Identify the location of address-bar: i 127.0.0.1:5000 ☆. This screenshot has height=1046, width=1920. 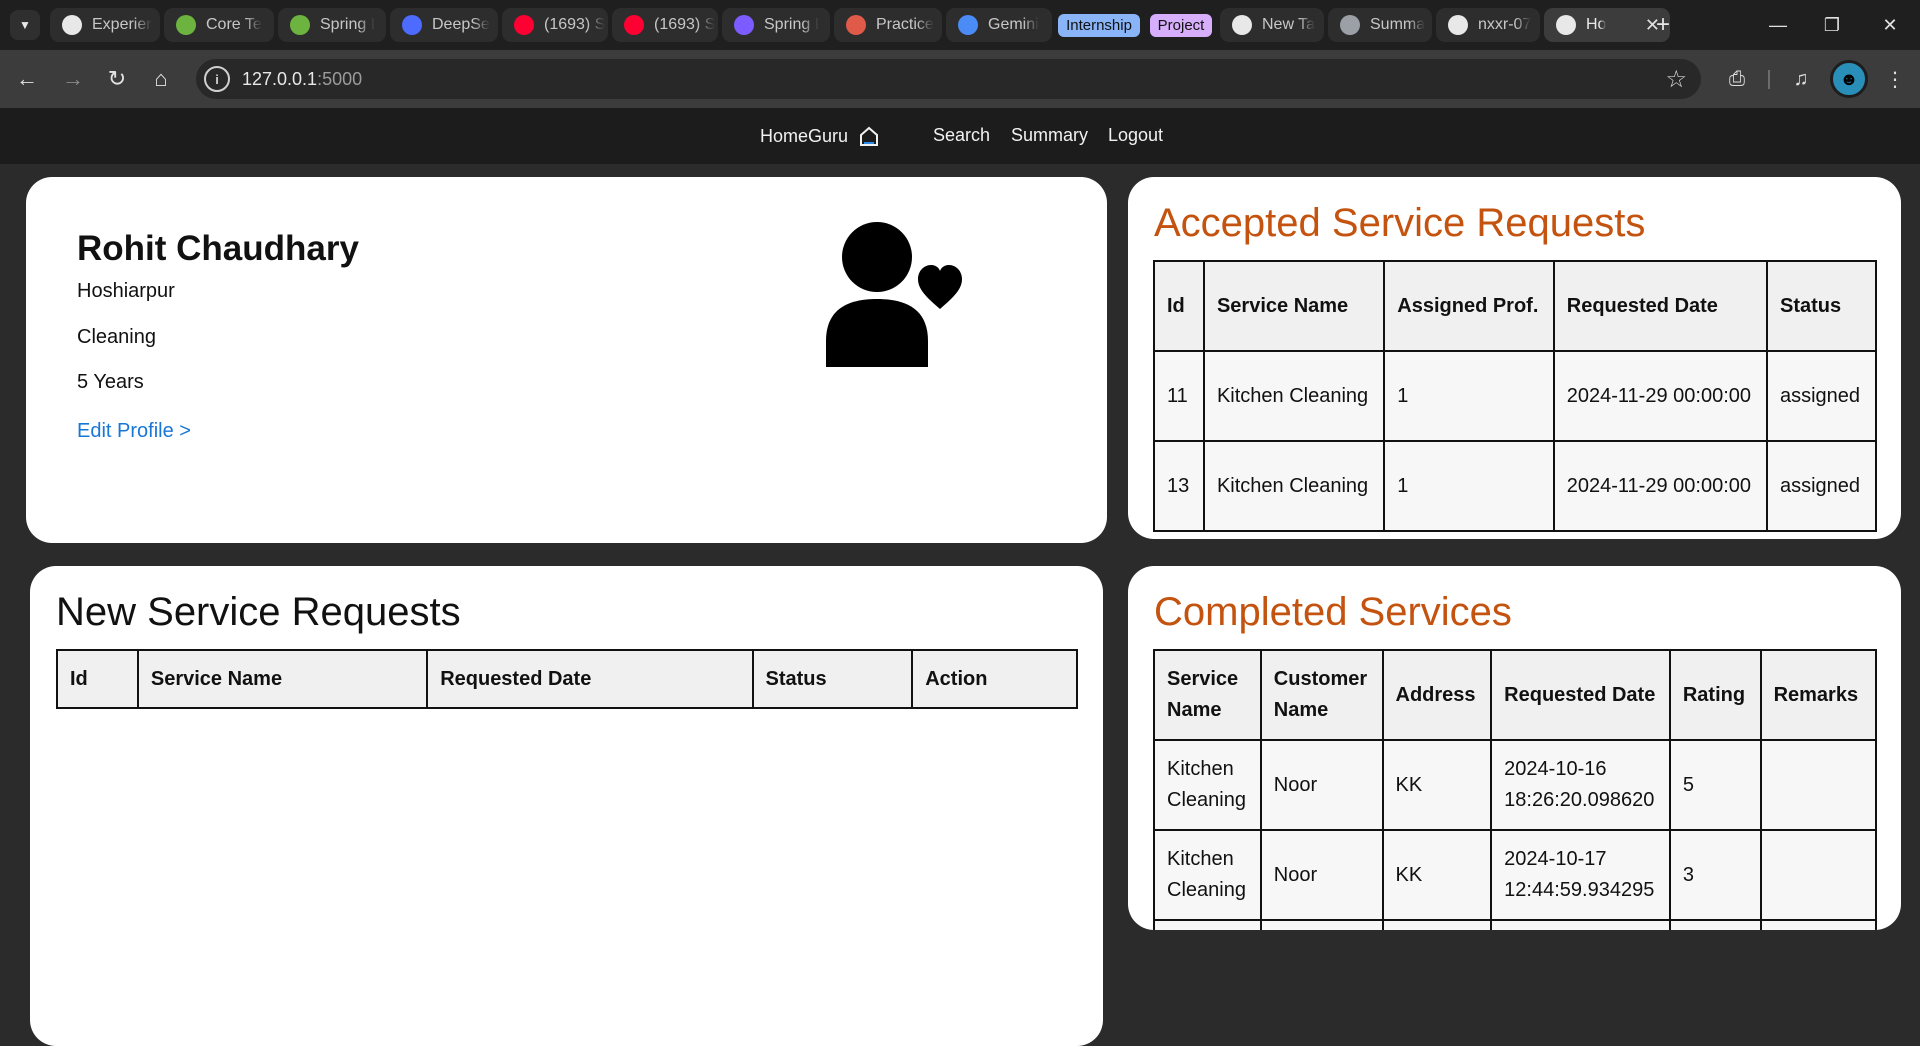
(948, 79).